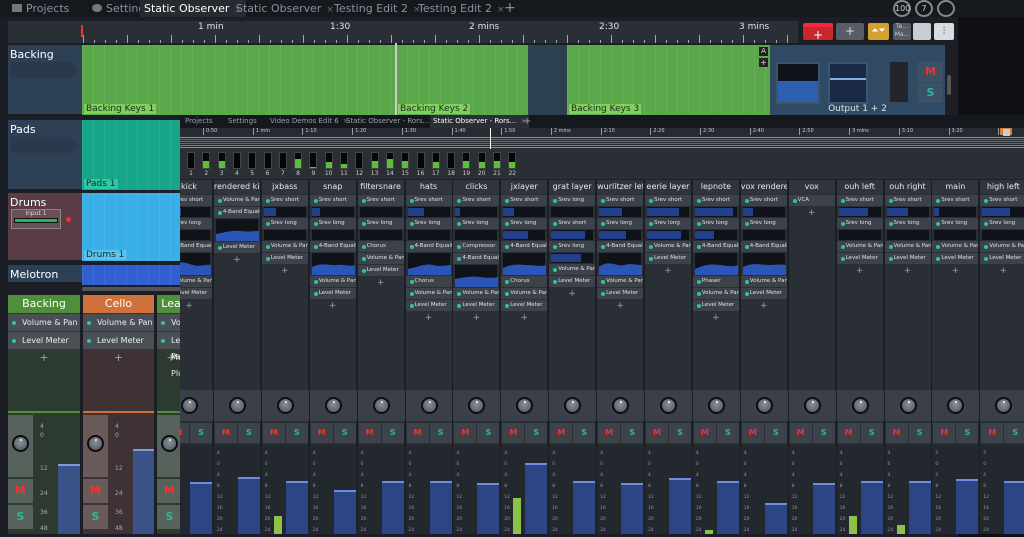  Describe the element at coordinates (428, 281) in the screenshot. I see `plugin-slot: Chorus` at that location.